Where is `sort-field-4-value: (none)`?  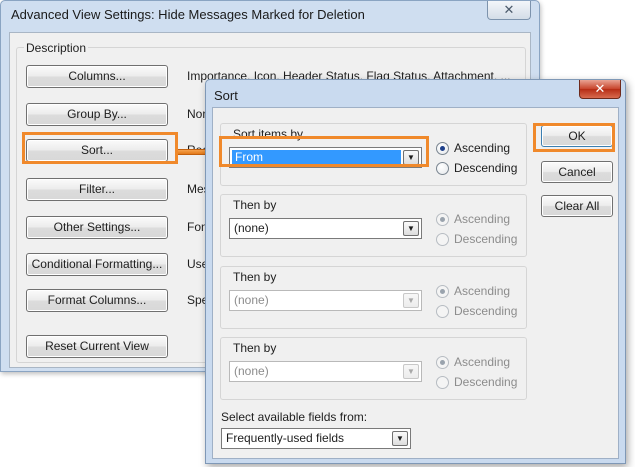 sort-field-4-value: (none) is located at coordinates (251, 371).